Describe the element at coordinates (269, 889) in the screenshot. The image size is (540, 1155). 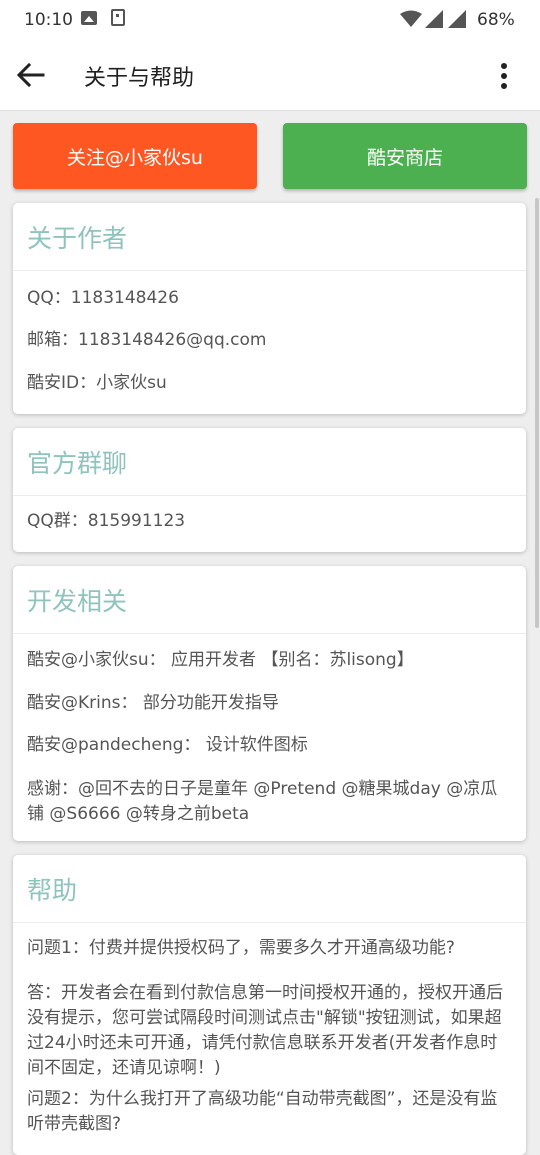
I see `section-title: 帮助` at that location.